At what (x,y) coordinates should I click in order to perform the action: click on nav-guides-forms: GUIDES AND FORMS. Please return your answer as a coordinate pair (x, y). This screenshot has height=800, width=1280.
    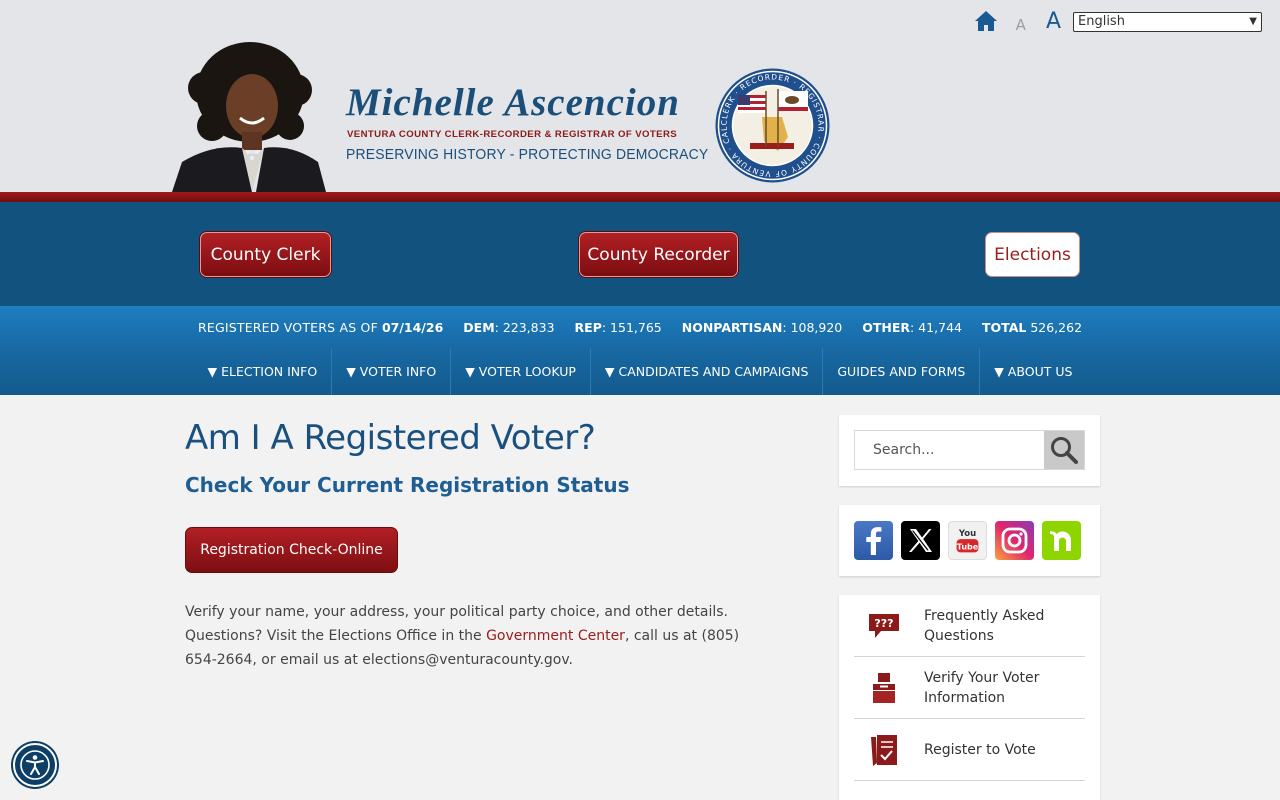
    Looking at the image, I should click on (902, 371).